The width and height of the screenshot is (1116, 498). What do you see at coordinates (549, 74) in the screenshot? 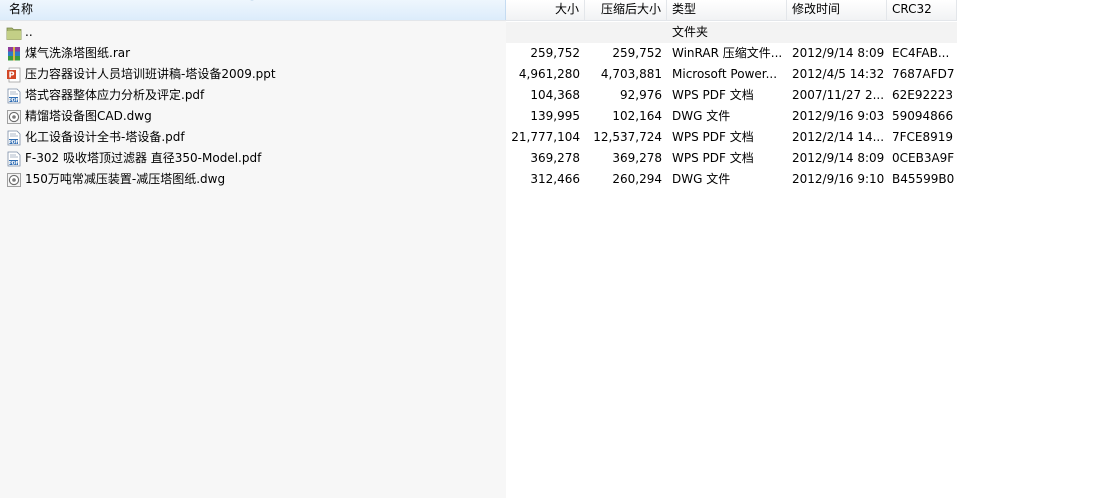
I see `file-size-cell: 4,961,280` at bounding box center [549, 74].